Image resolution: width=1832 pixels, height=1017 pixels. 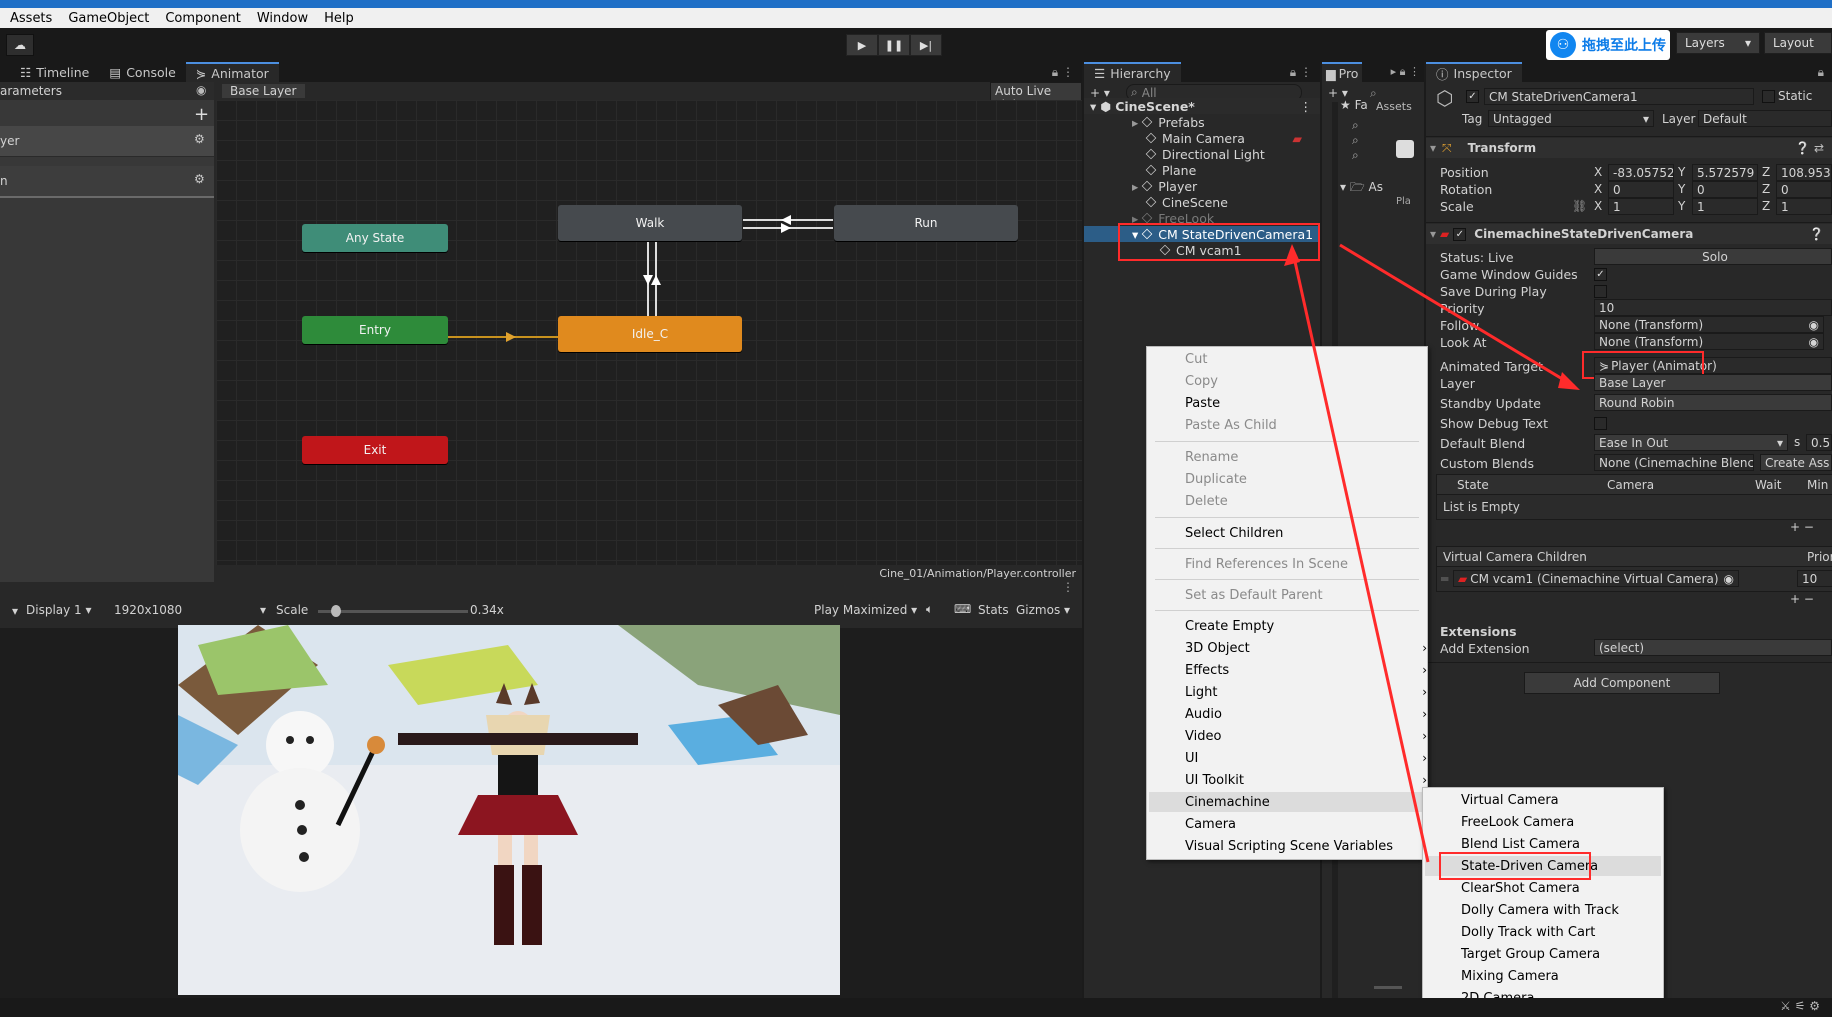 What do you see at coordinates (1800, 1006) in the screenshot?
I see `status-icons: ⚔ ⚟ ⚙` at bounding box center [1800, 1006].